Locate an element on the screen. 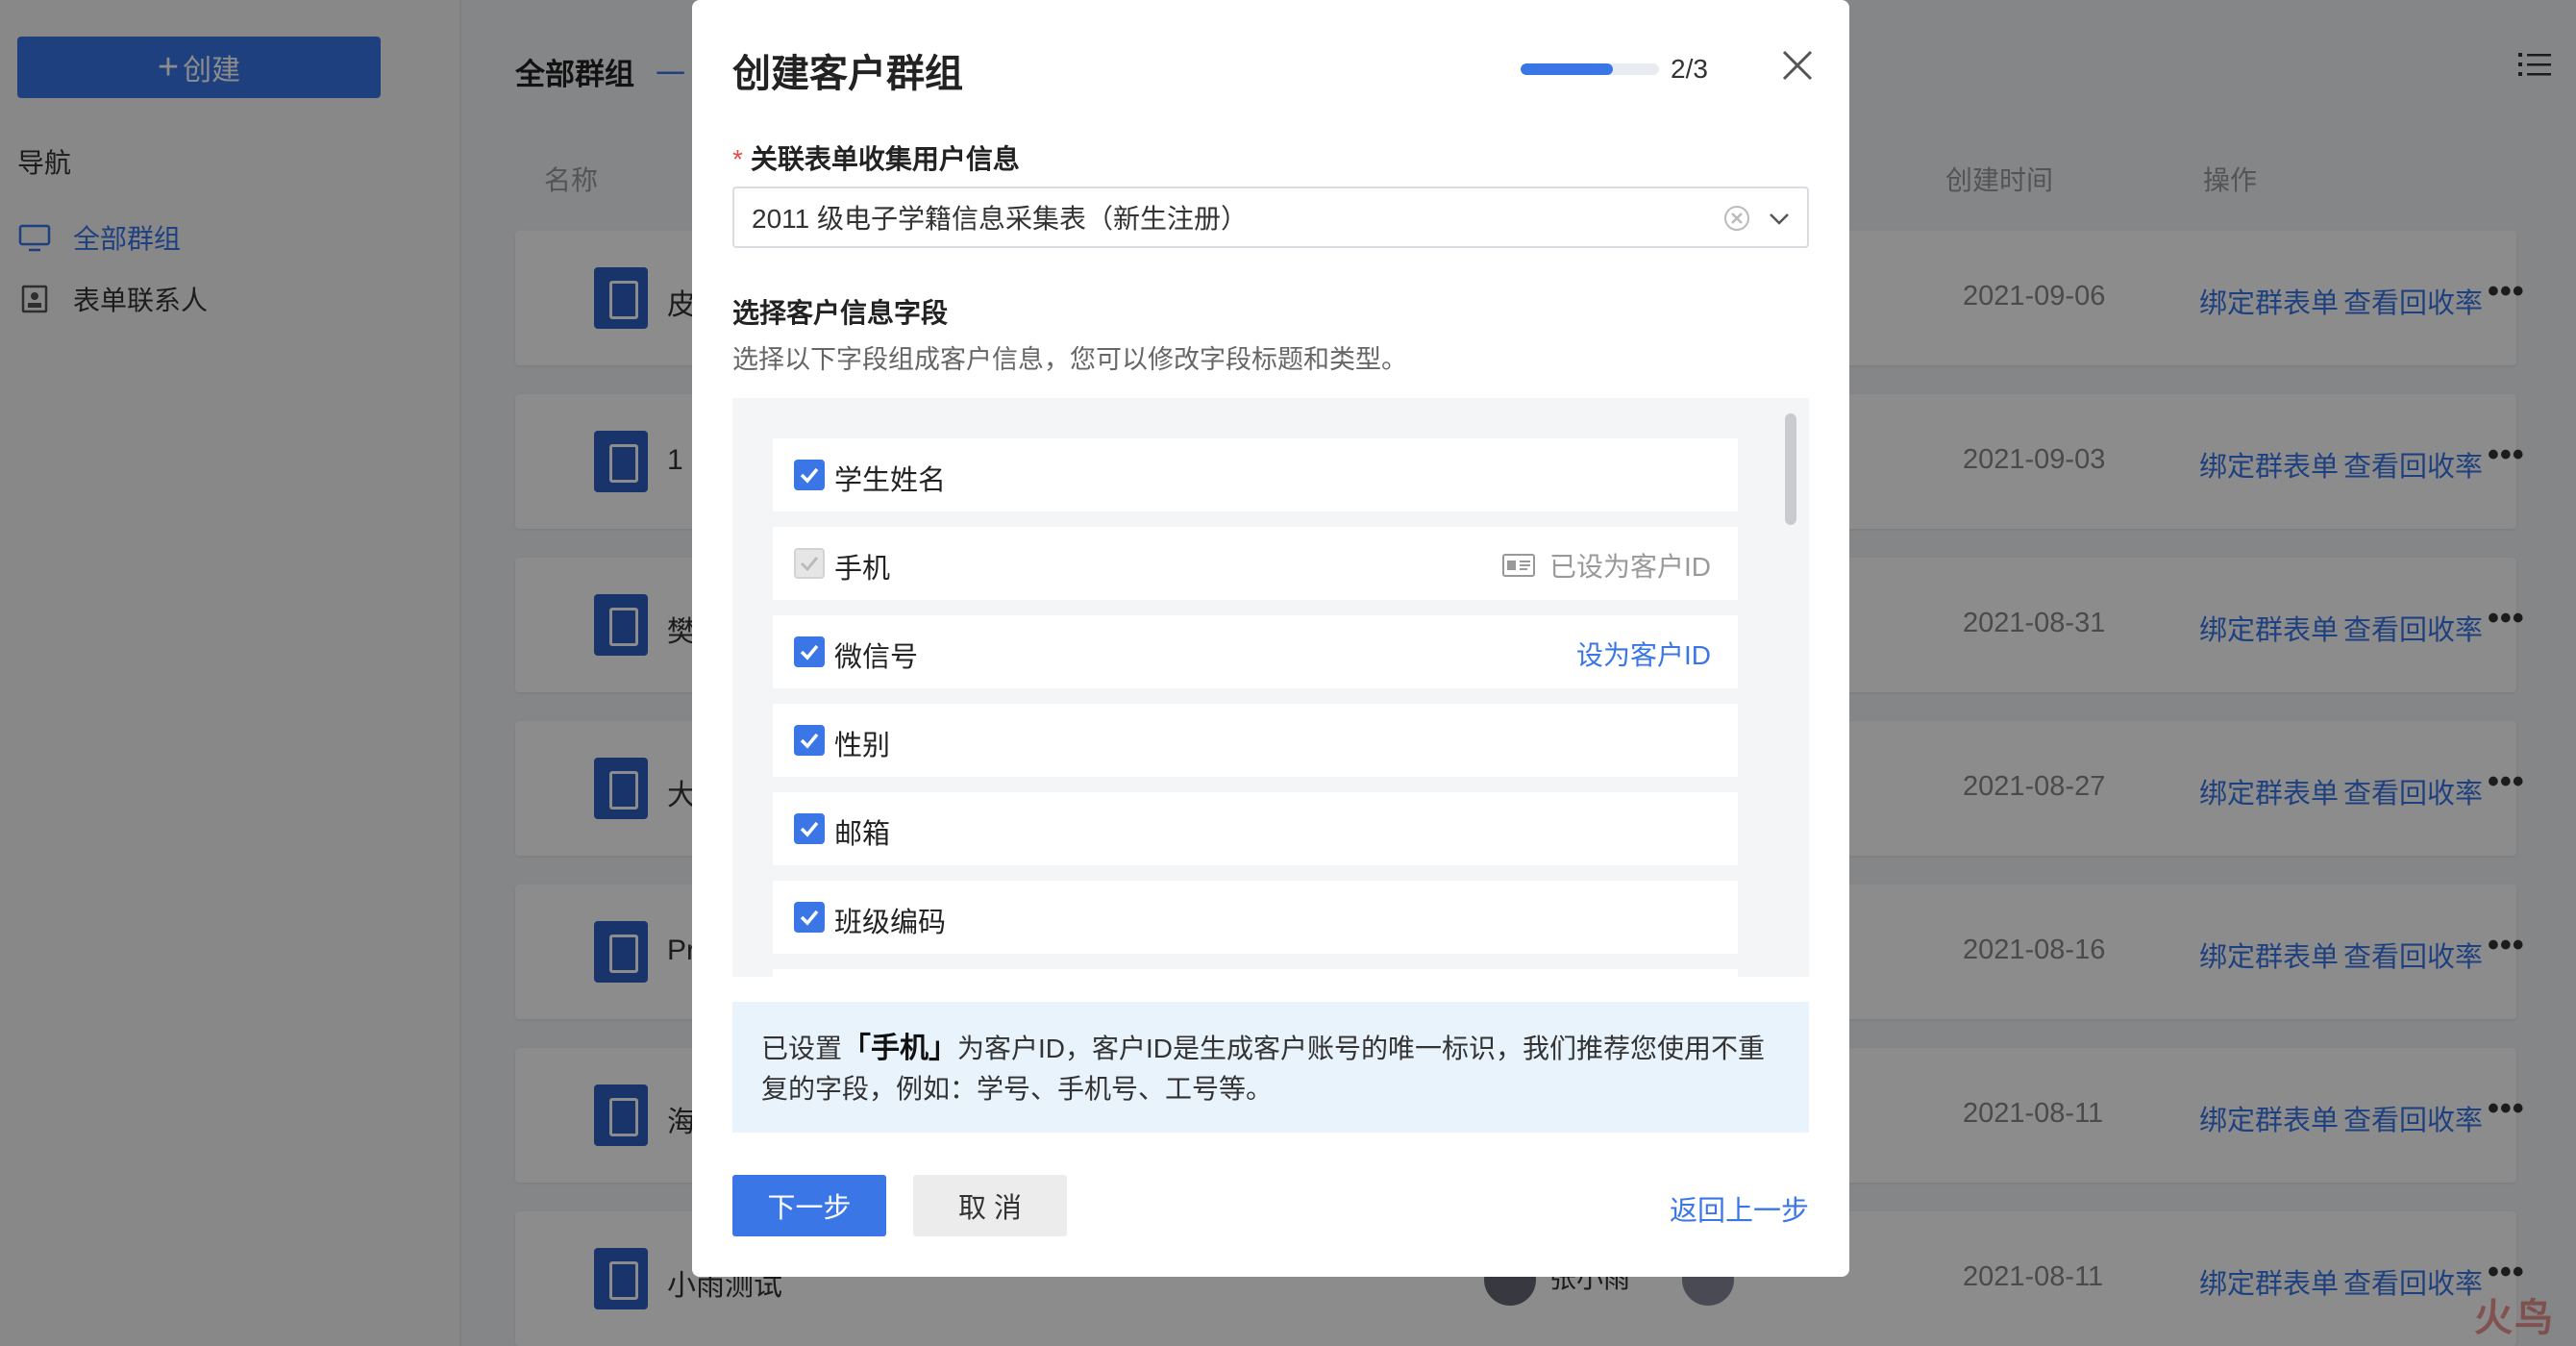 This screenshot has height=1346, width=2576. next-step-button: 下一步 is located at coordinates (809, 1205).